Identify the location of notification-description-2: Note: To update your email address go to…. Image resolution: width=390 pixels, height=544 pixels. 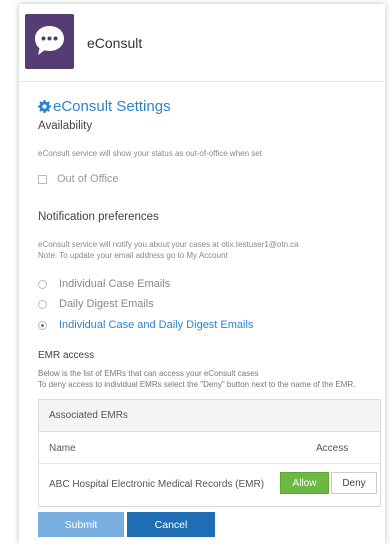
(133, 255).